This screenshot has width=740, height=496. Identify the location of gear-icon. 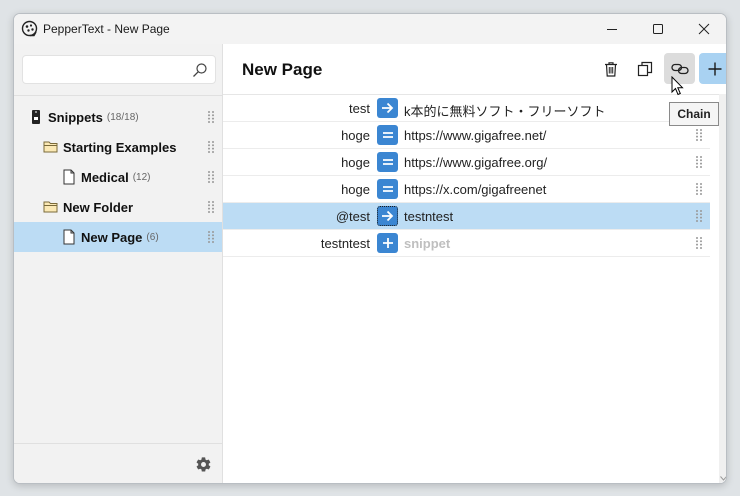
(203, 464).